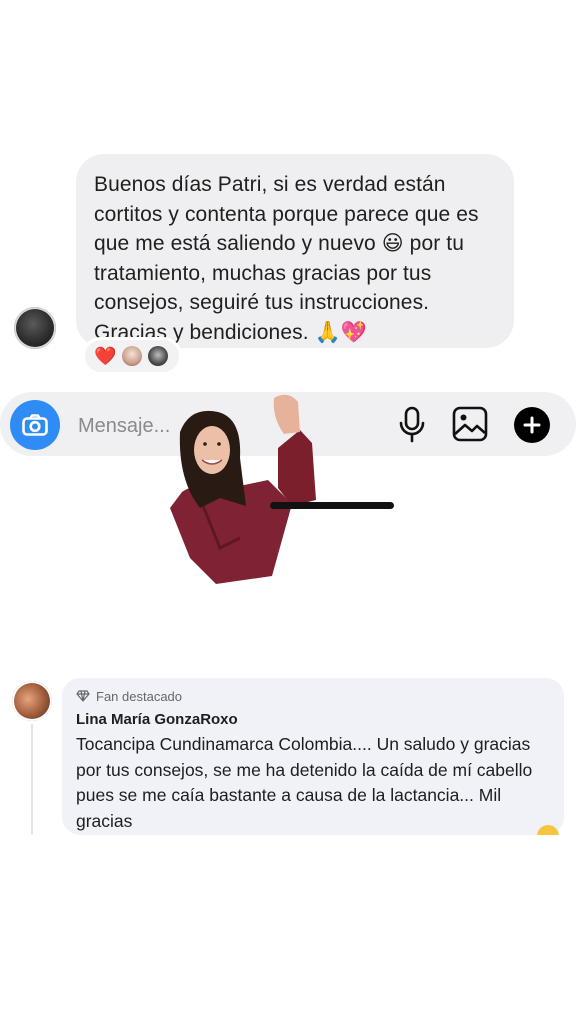  I want to click on add-button, so click(532, 425).